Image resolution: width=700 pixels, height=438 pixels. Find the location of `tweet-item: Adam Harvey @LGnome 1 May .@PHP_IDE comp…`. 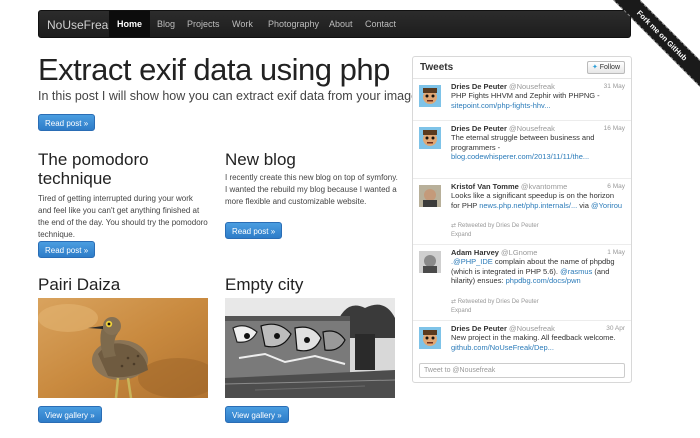

tweet-item: Adam Harvey @LGnome 1 May .@PHP_IDE comp… is located at coordinates (522, 283).